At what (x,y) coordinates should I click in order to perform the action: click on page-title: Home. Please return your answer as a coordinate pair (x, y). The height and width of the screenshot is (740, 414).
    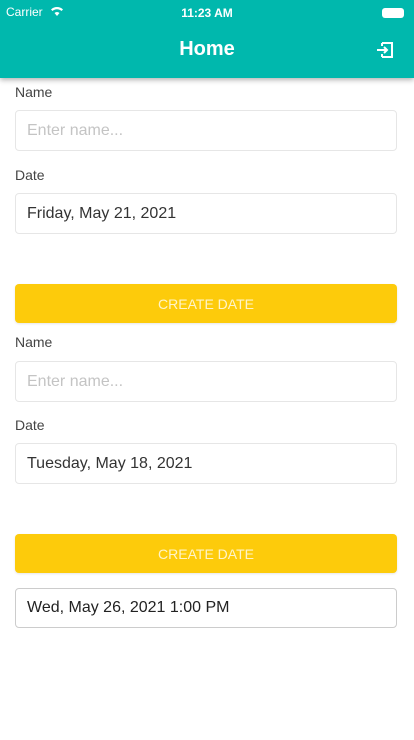
    Looking at the image, I should click on (207, 49).